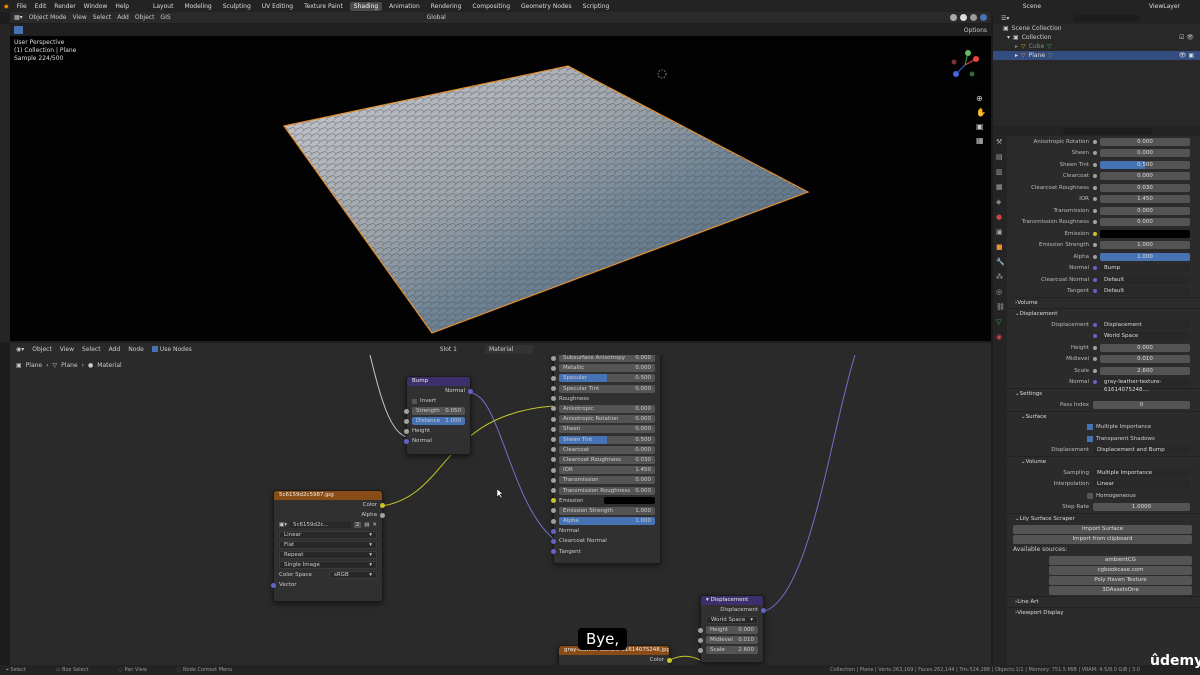 The image size is (1200, 675). I want to click on transform-orientation: Global, so click(436, 17).